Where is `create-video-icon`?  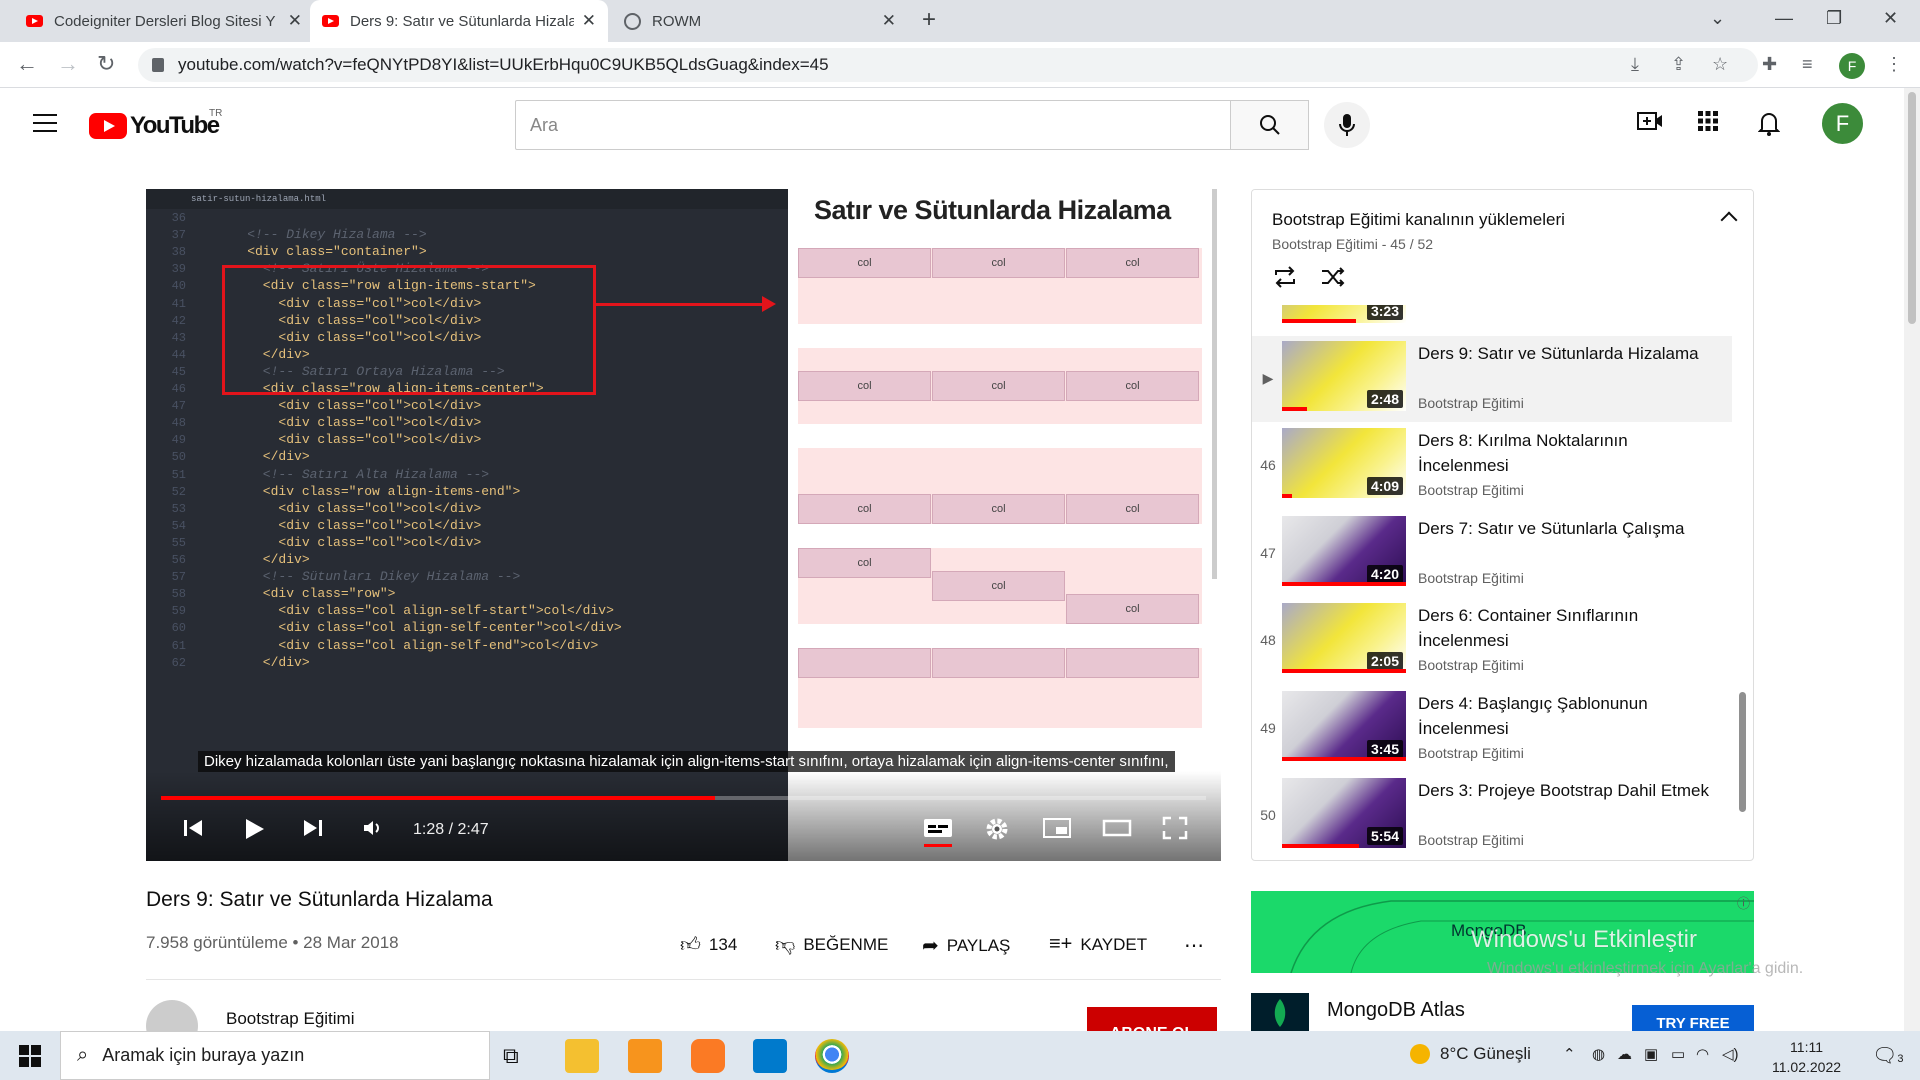 create-video-icon is located at coordinates (1650, 124).